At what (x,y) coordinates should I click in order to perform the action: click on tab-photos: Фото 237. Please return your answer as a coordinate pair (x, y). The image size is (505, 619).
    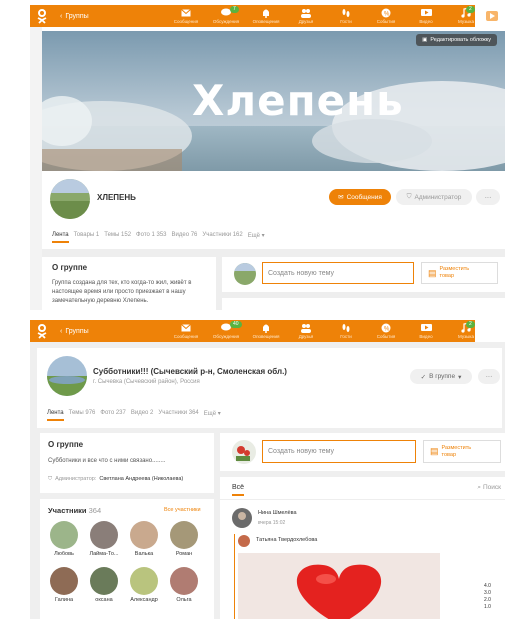
    Looking at the image, I should click on (112, 415).